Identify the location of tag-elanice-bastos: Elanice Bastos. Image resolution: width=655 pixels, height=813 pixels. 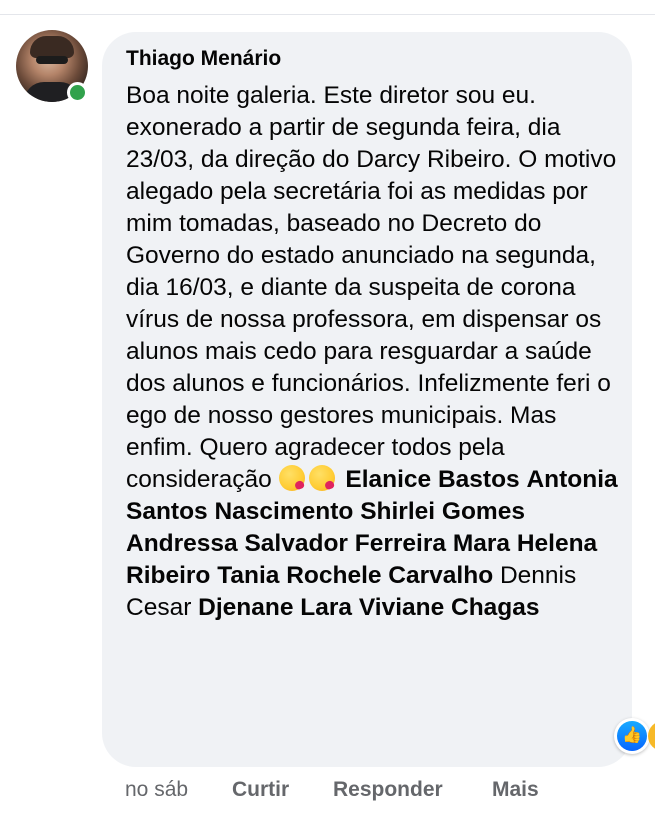
(432, 479).